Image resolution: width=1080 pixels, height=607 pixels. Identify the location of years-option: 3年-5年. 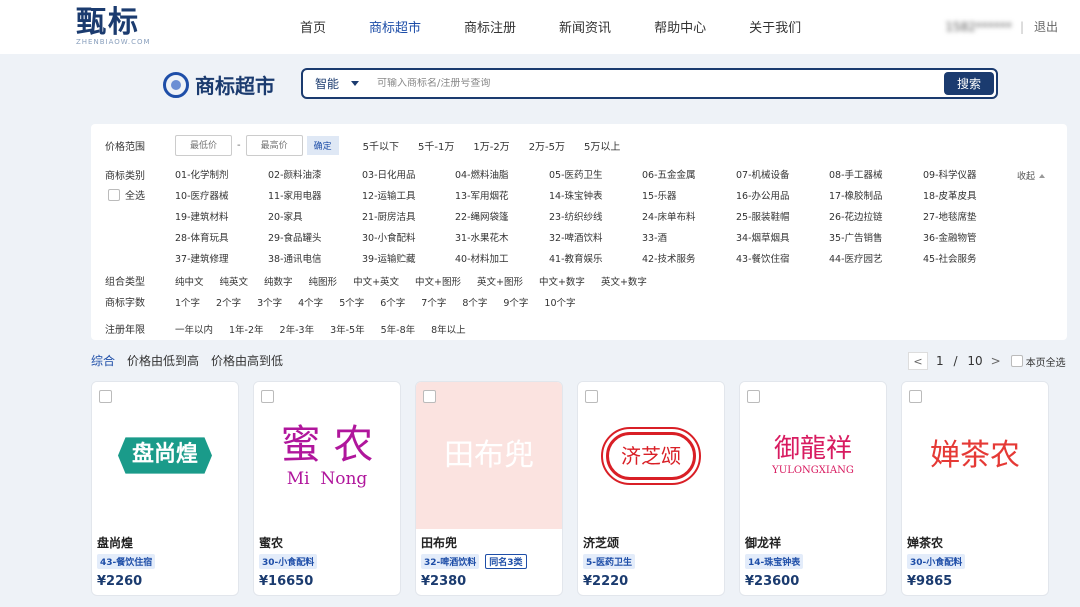
(347, 329).